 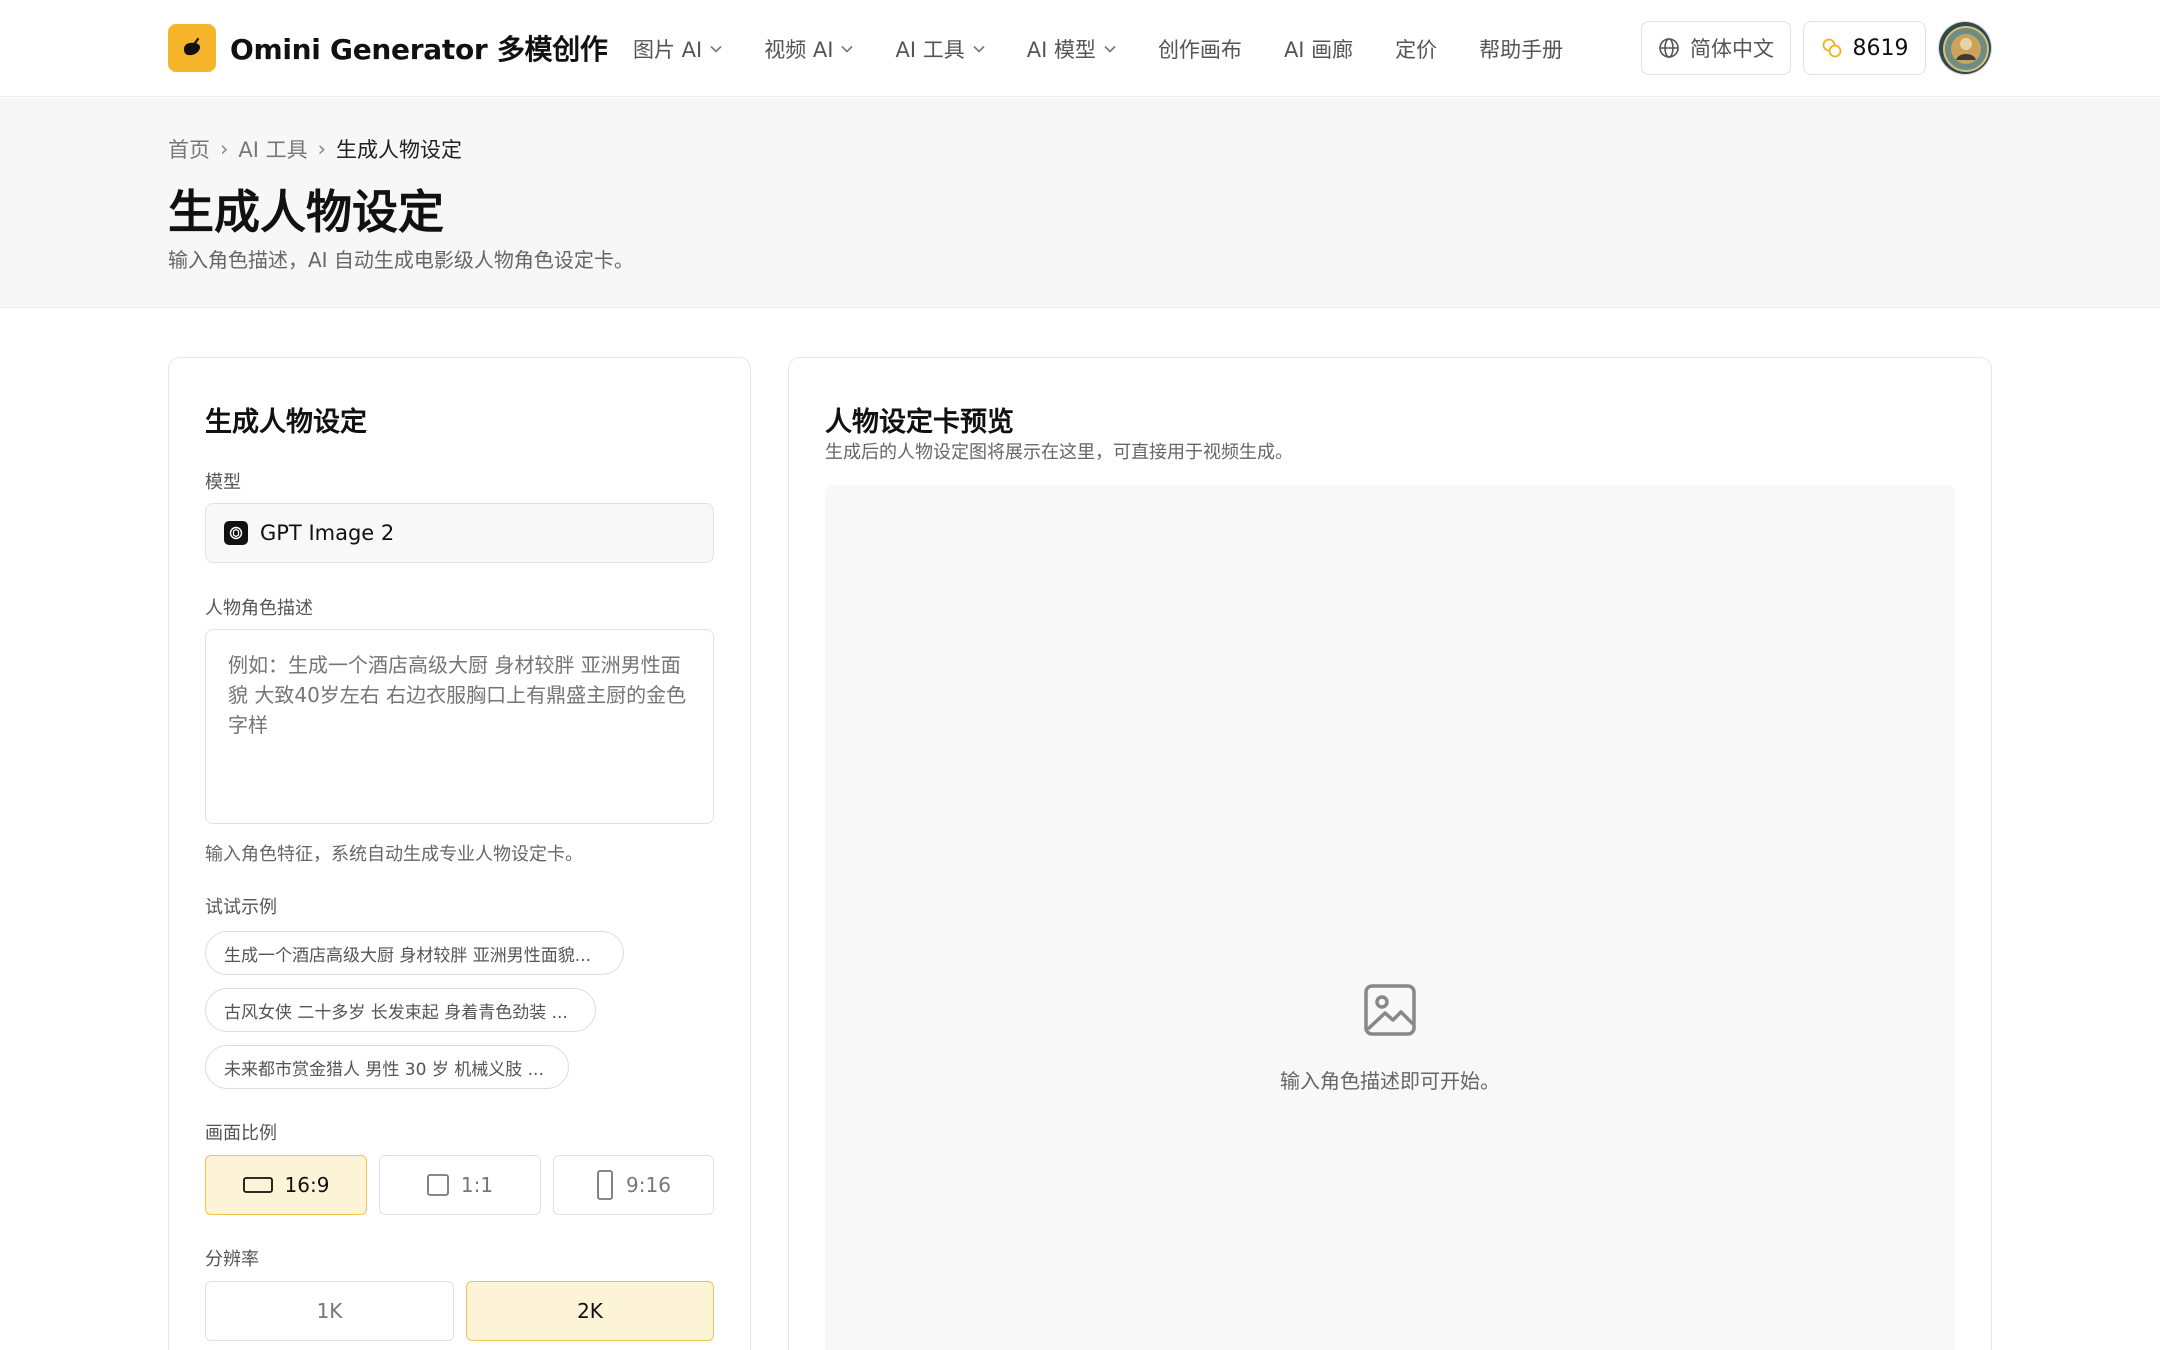 What do you see at coordinates (307, 1185) in the screenshot?
I see `ratio-label: 16:9` at bounding box center [307, 1185].